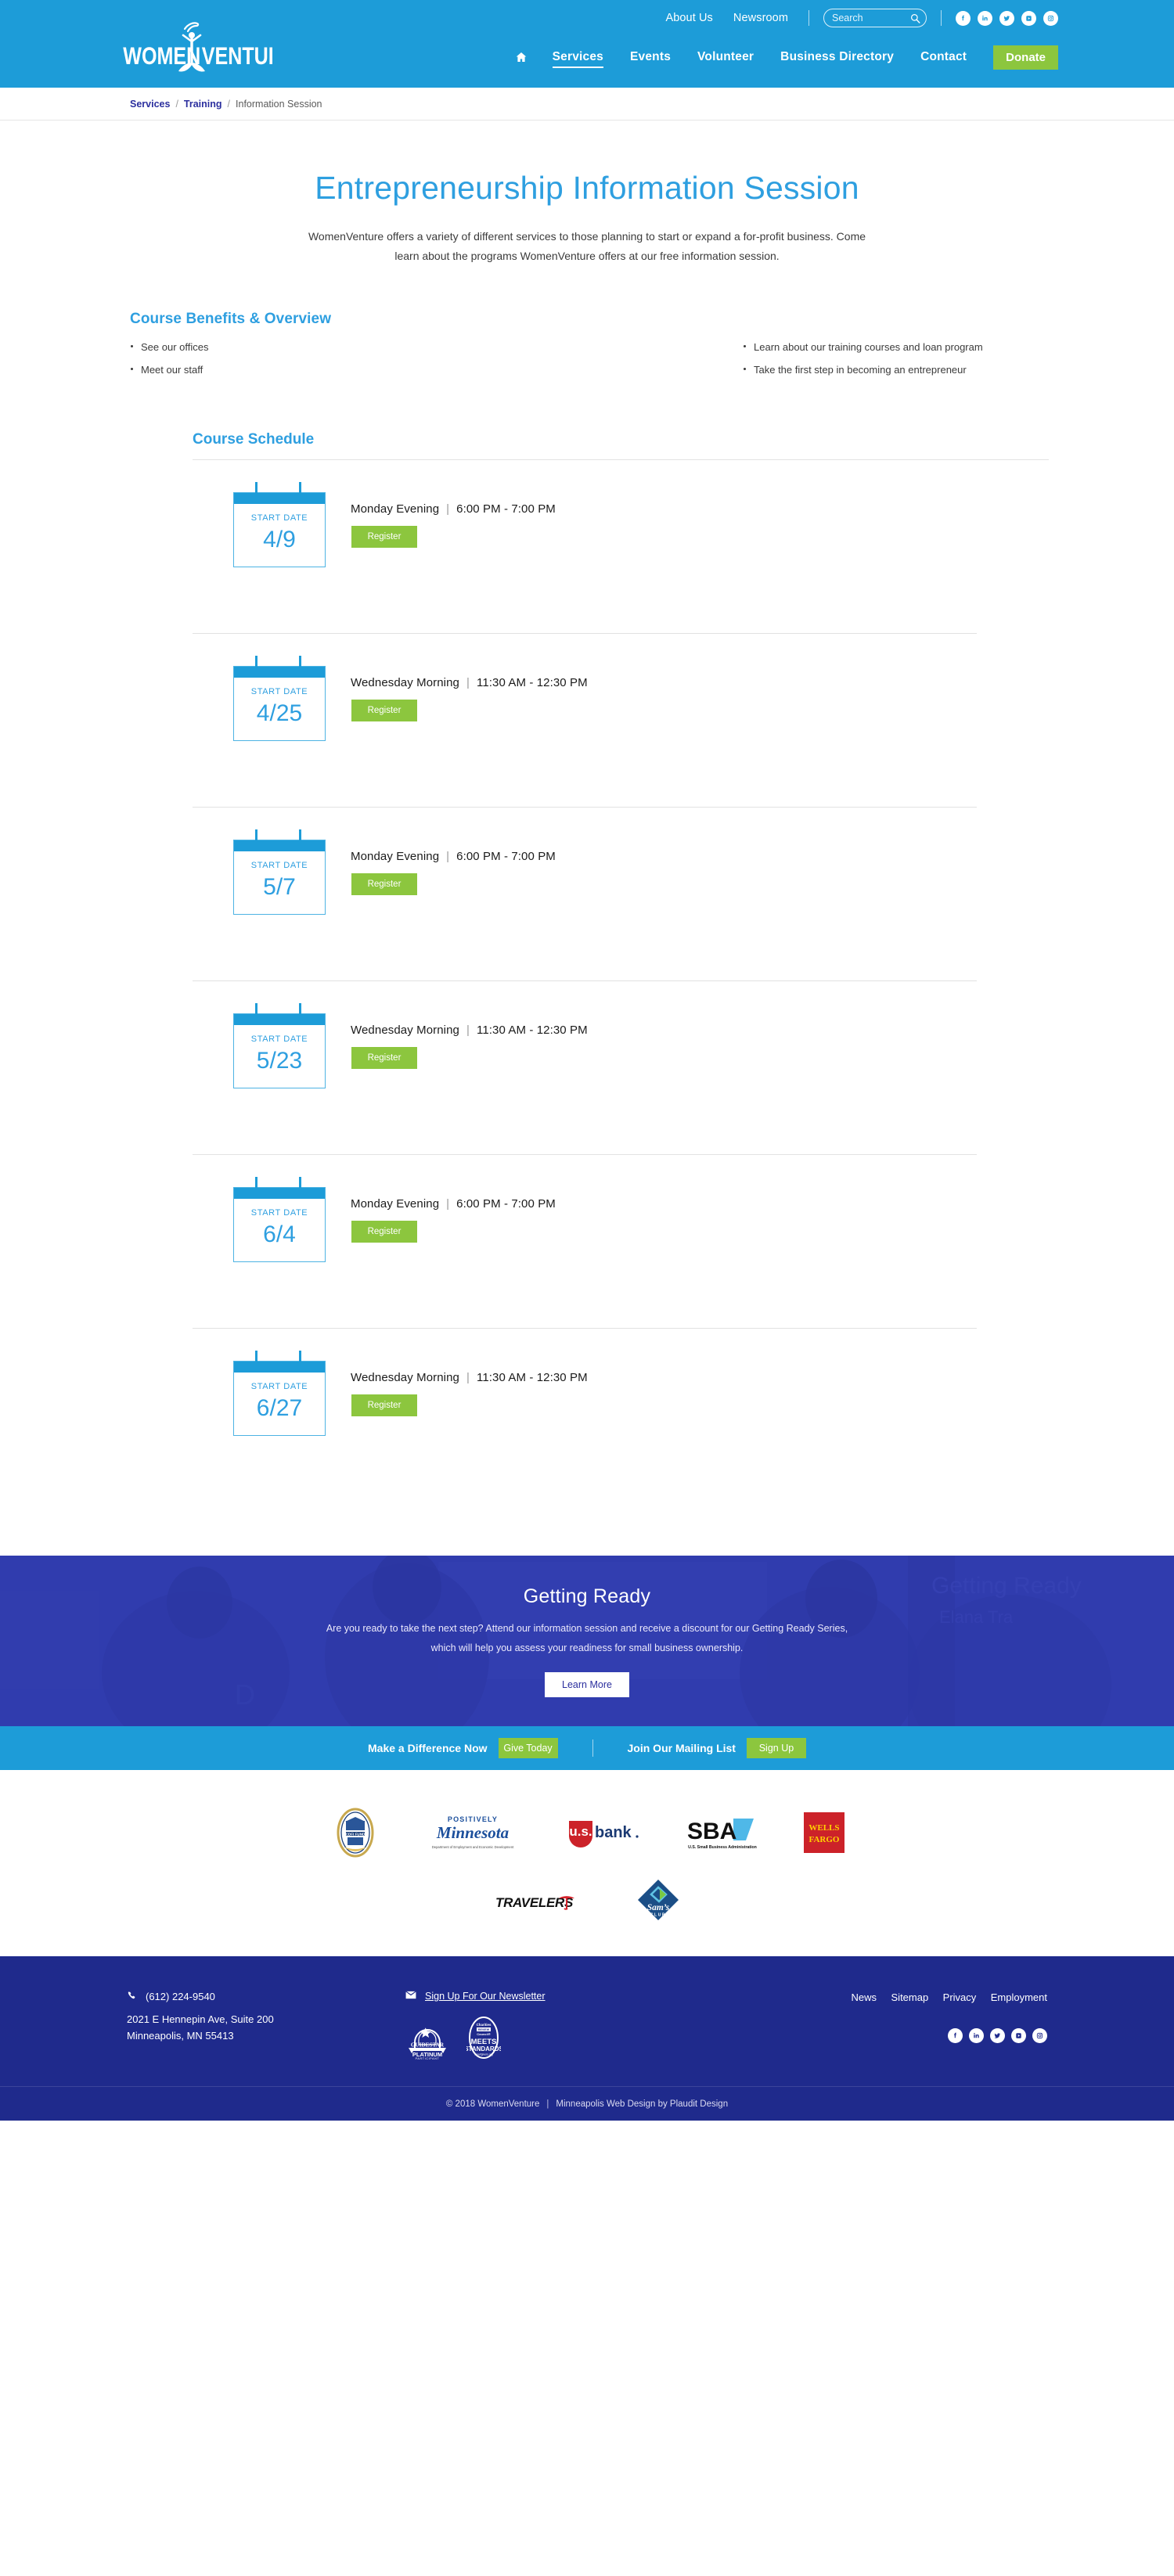 This screenshot has height=2576, width=1174. I want to click on footer-link-sitemap: Sitemap, so click(910, 1997).